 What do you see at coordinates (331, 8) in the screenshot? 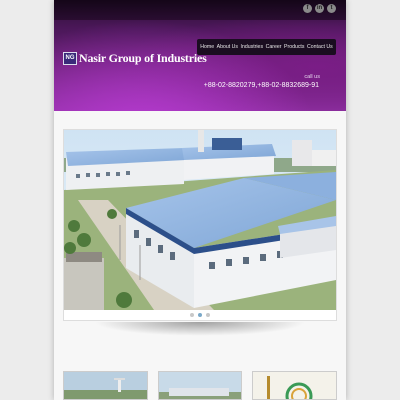
I see `twitter-icon: t` at bounding box center [331, 8].